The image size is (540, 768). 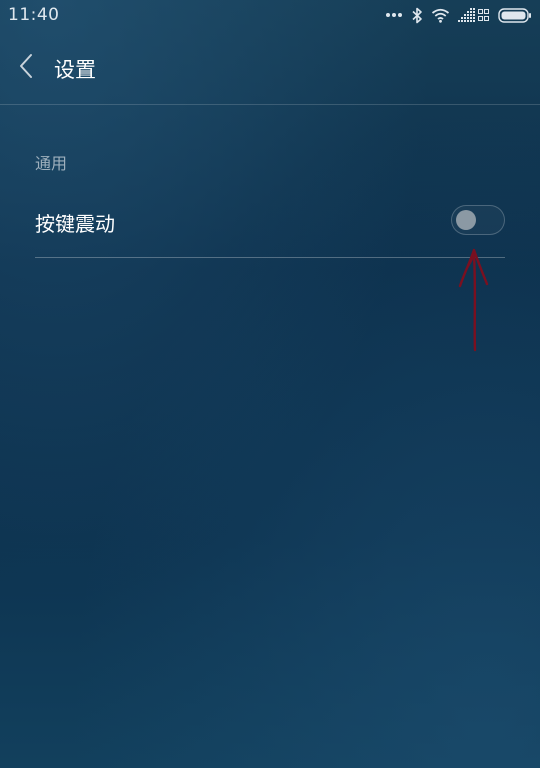 I want to click on status-time: 11:40, so click(x=34, y=15).